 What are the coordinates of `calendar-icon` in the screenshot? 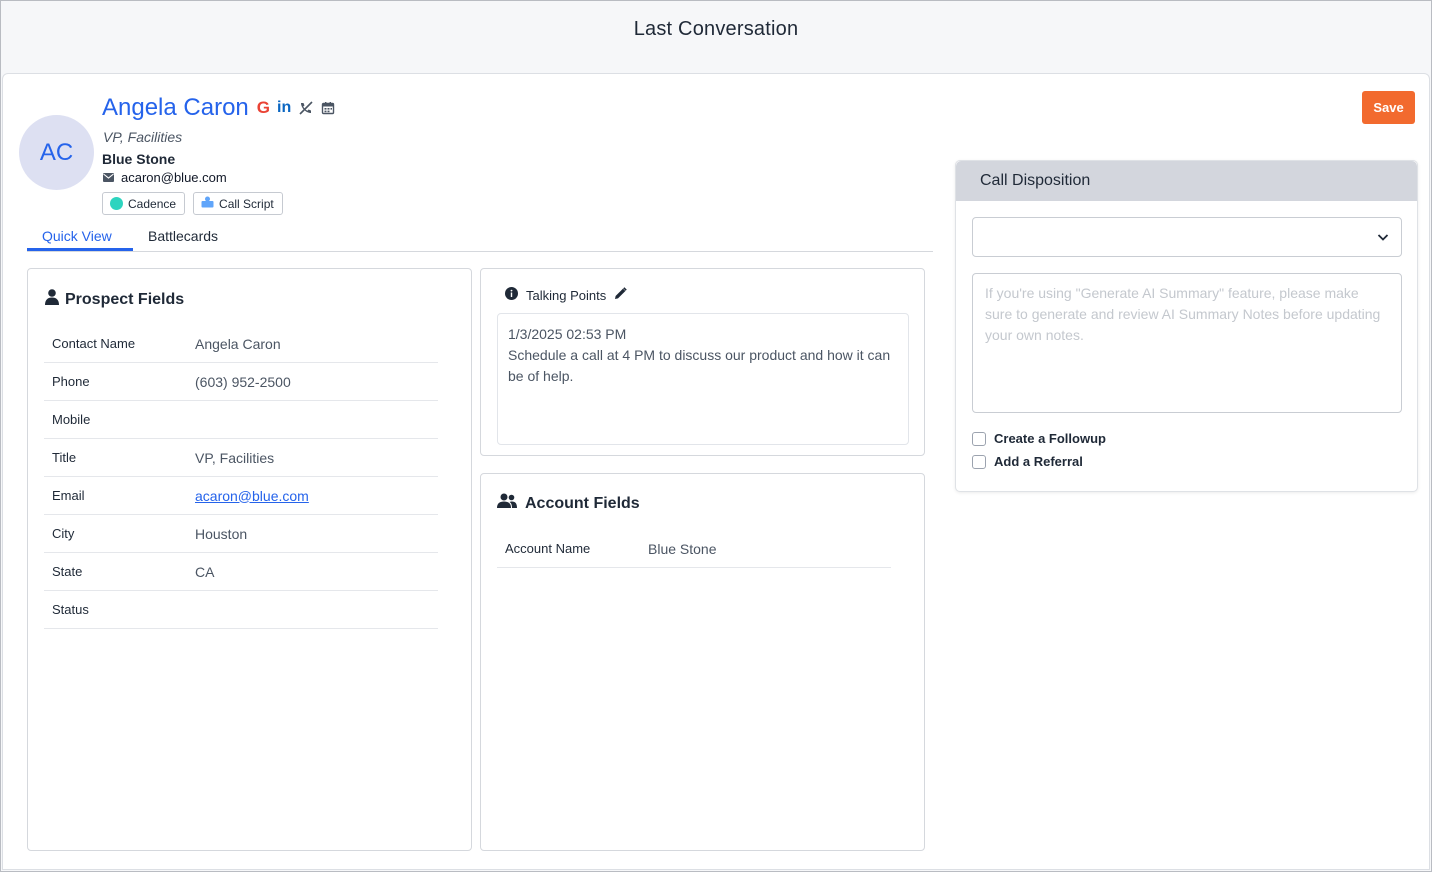 It's located at (328, 108).